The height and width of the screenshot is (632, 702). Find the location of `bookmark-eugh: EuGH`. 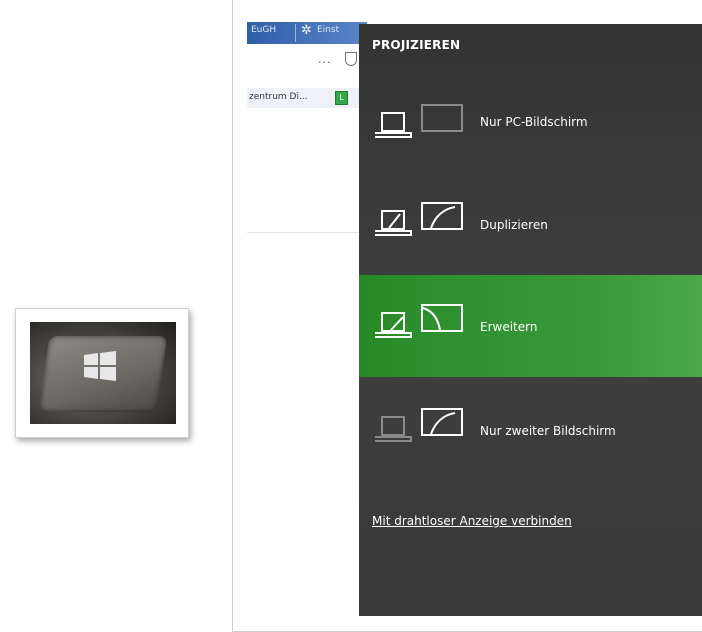

bookmark-eugh: EuGH is located at coordinates (263, 30).